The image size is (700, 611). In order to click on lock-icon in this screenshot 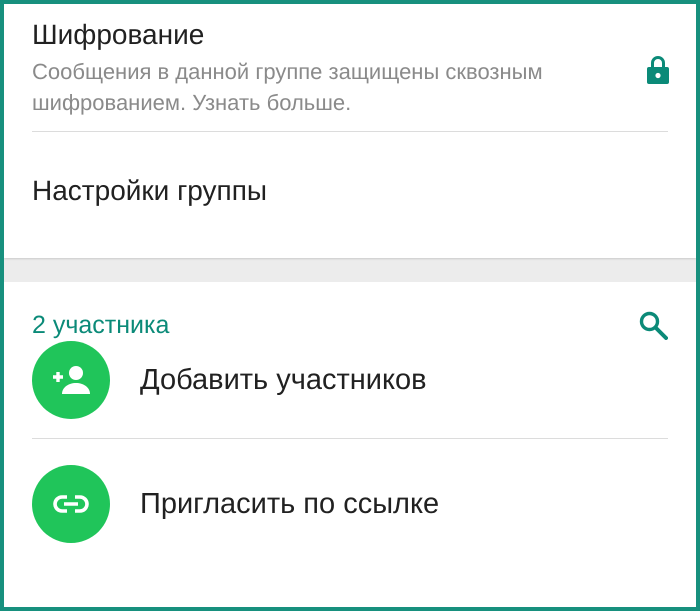, I will do `click(658, 70)`.